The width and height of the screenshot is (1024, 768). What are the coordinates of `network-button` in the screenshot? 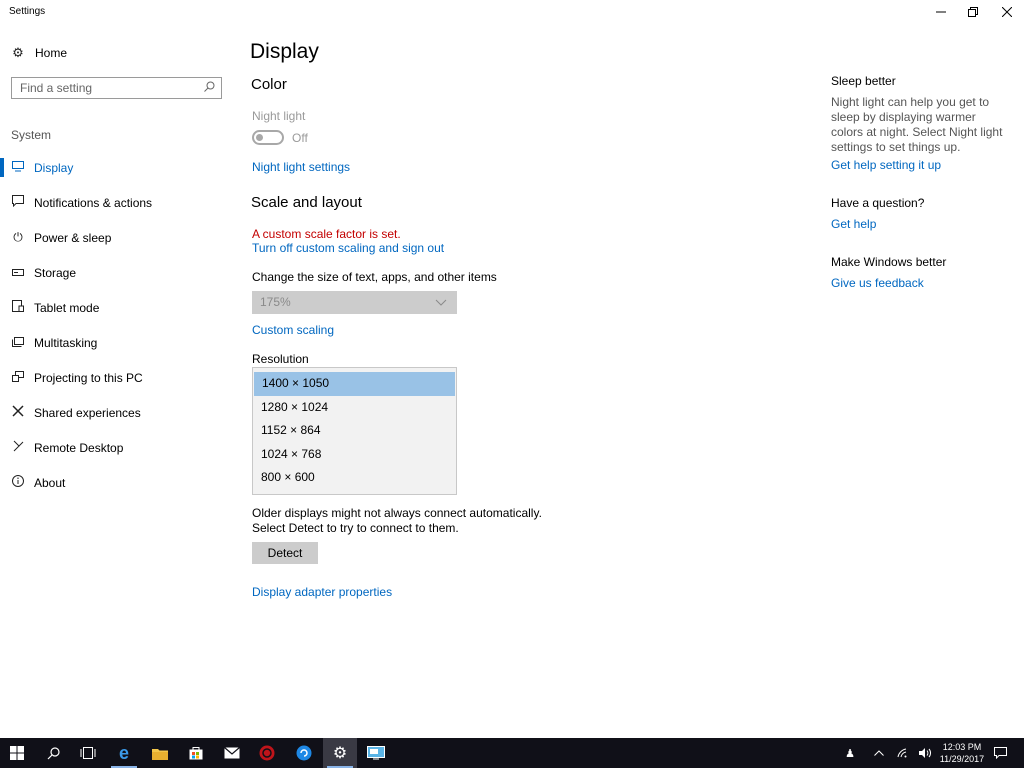 It's located at (903, 753).